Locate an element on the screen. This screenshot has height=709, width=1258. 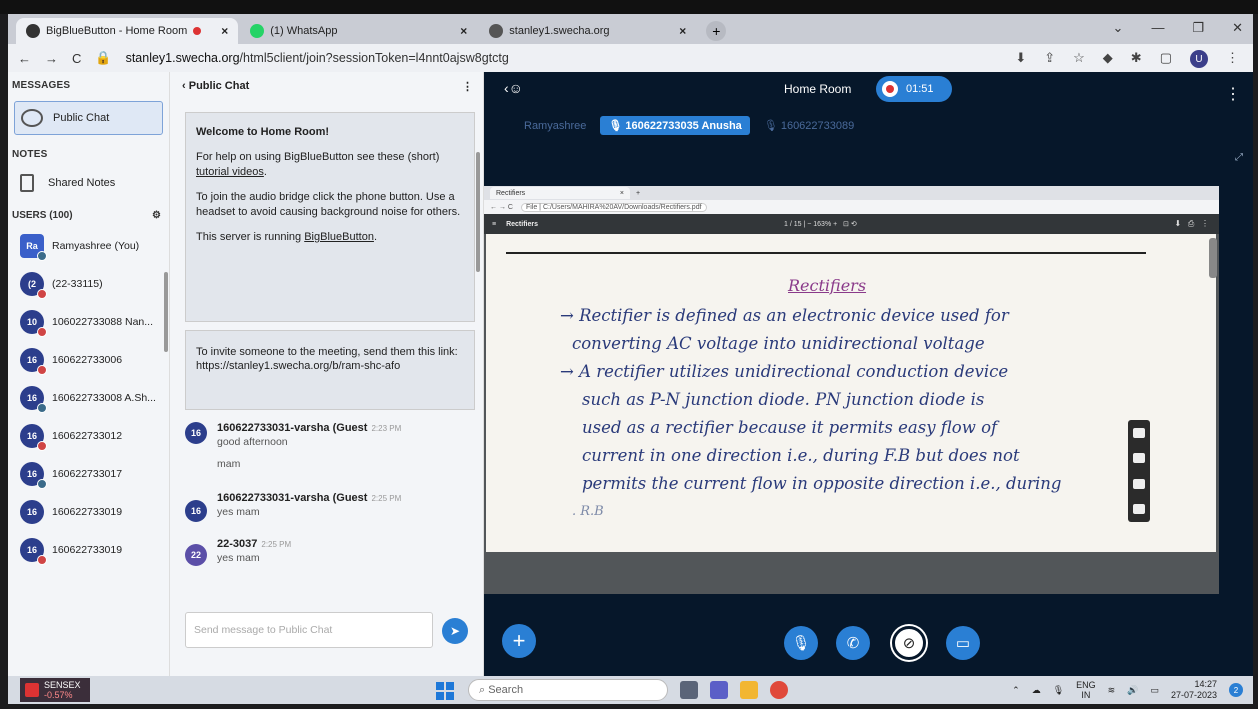
message-time: 2:25 PM is located at coordinates (386, 498).